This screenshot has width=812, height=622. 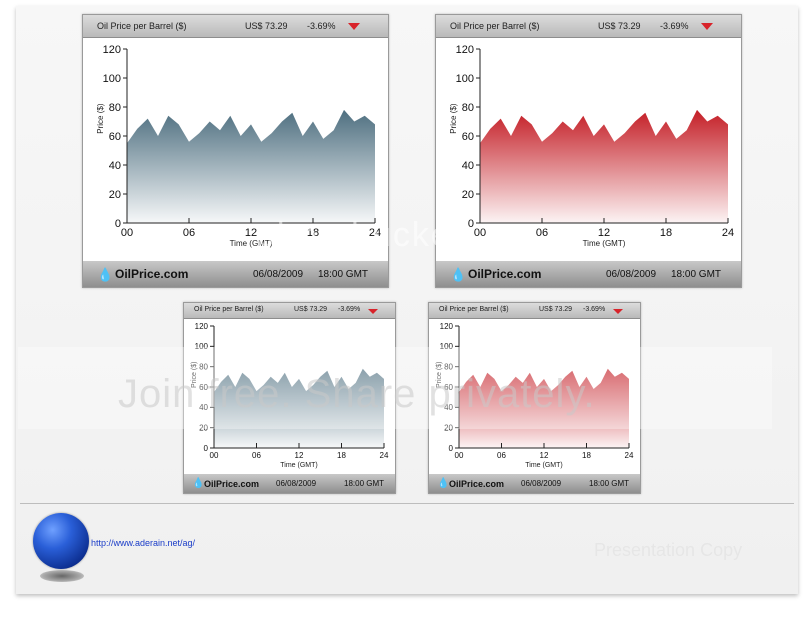 What do you see at coordinates (668, 550) in the screenshot?
I see `presentation-copy-label: Presentation Copy` at bounding box center [668, 550].